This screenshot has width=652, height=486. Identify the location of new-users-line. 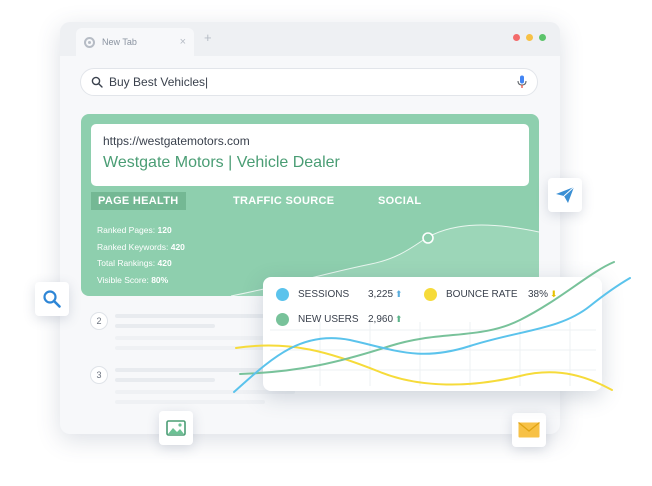
(427, 318).